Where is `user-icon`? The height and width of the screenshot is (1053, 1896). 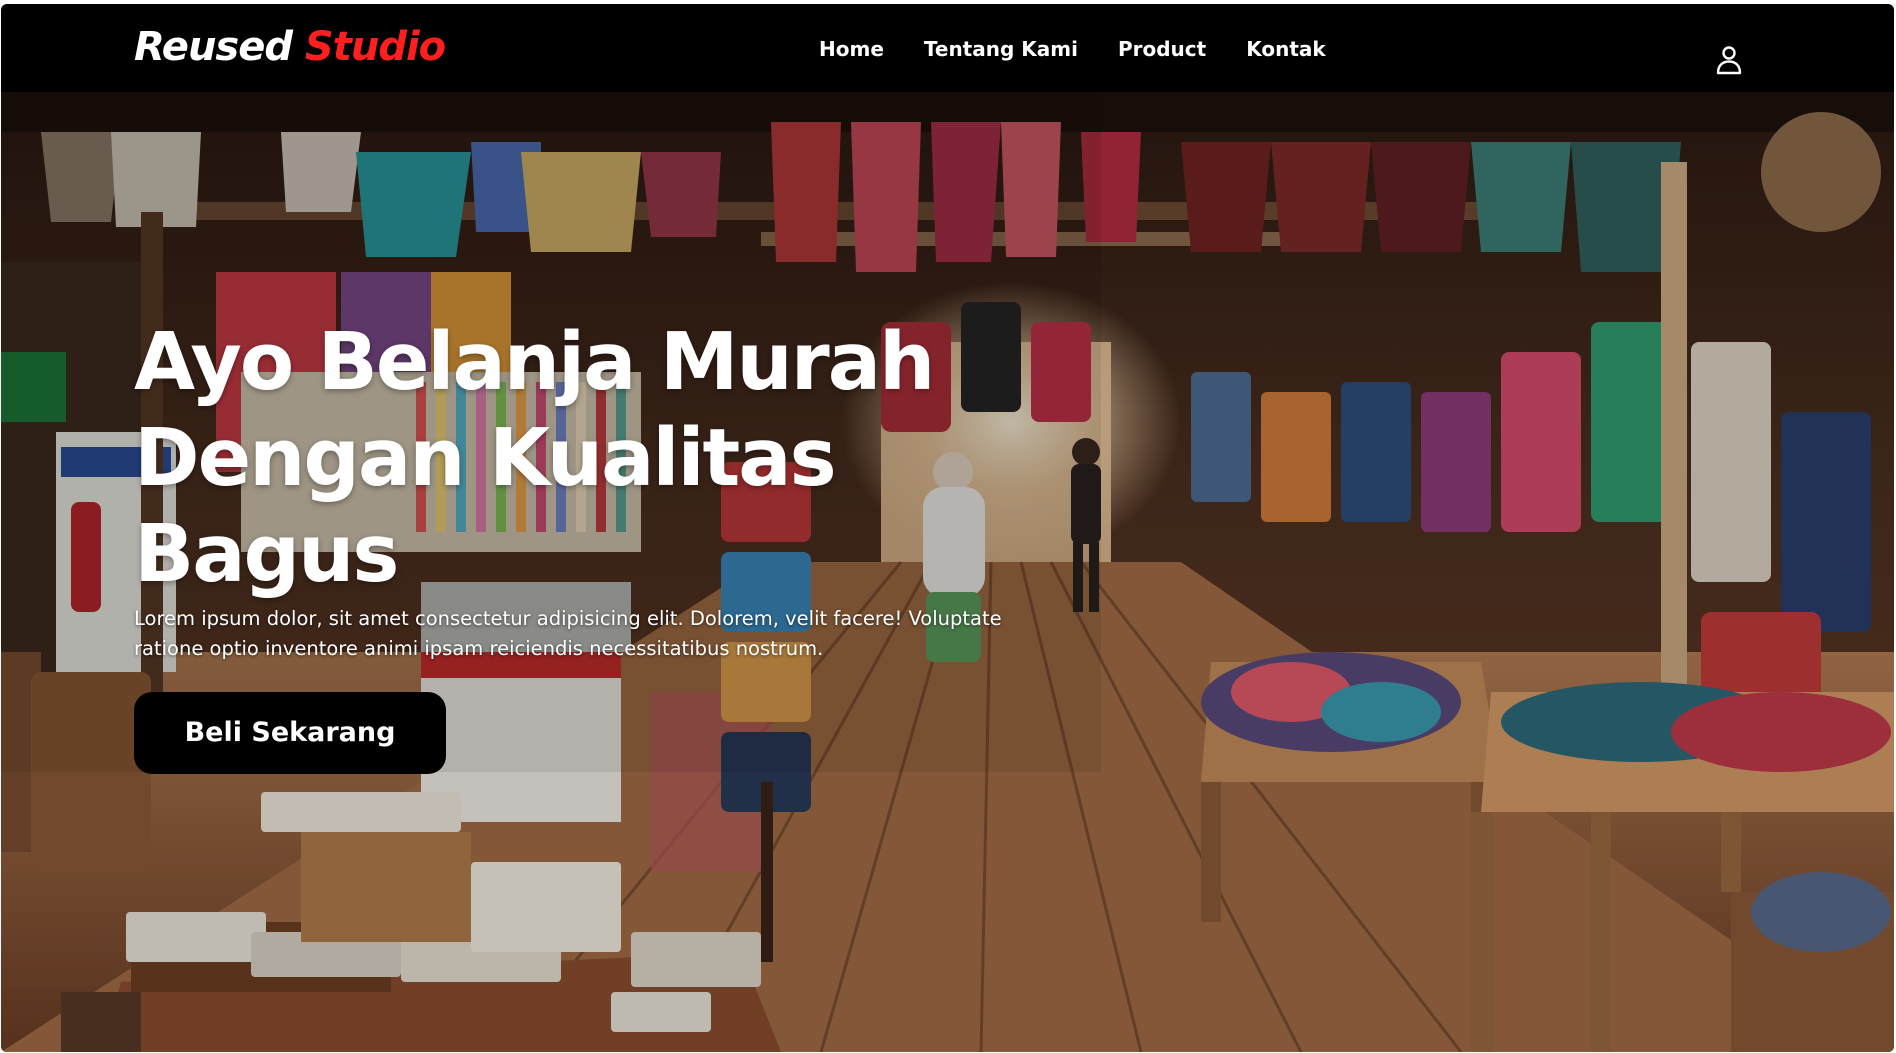
user-icon is located at coordinates (1729, 60).